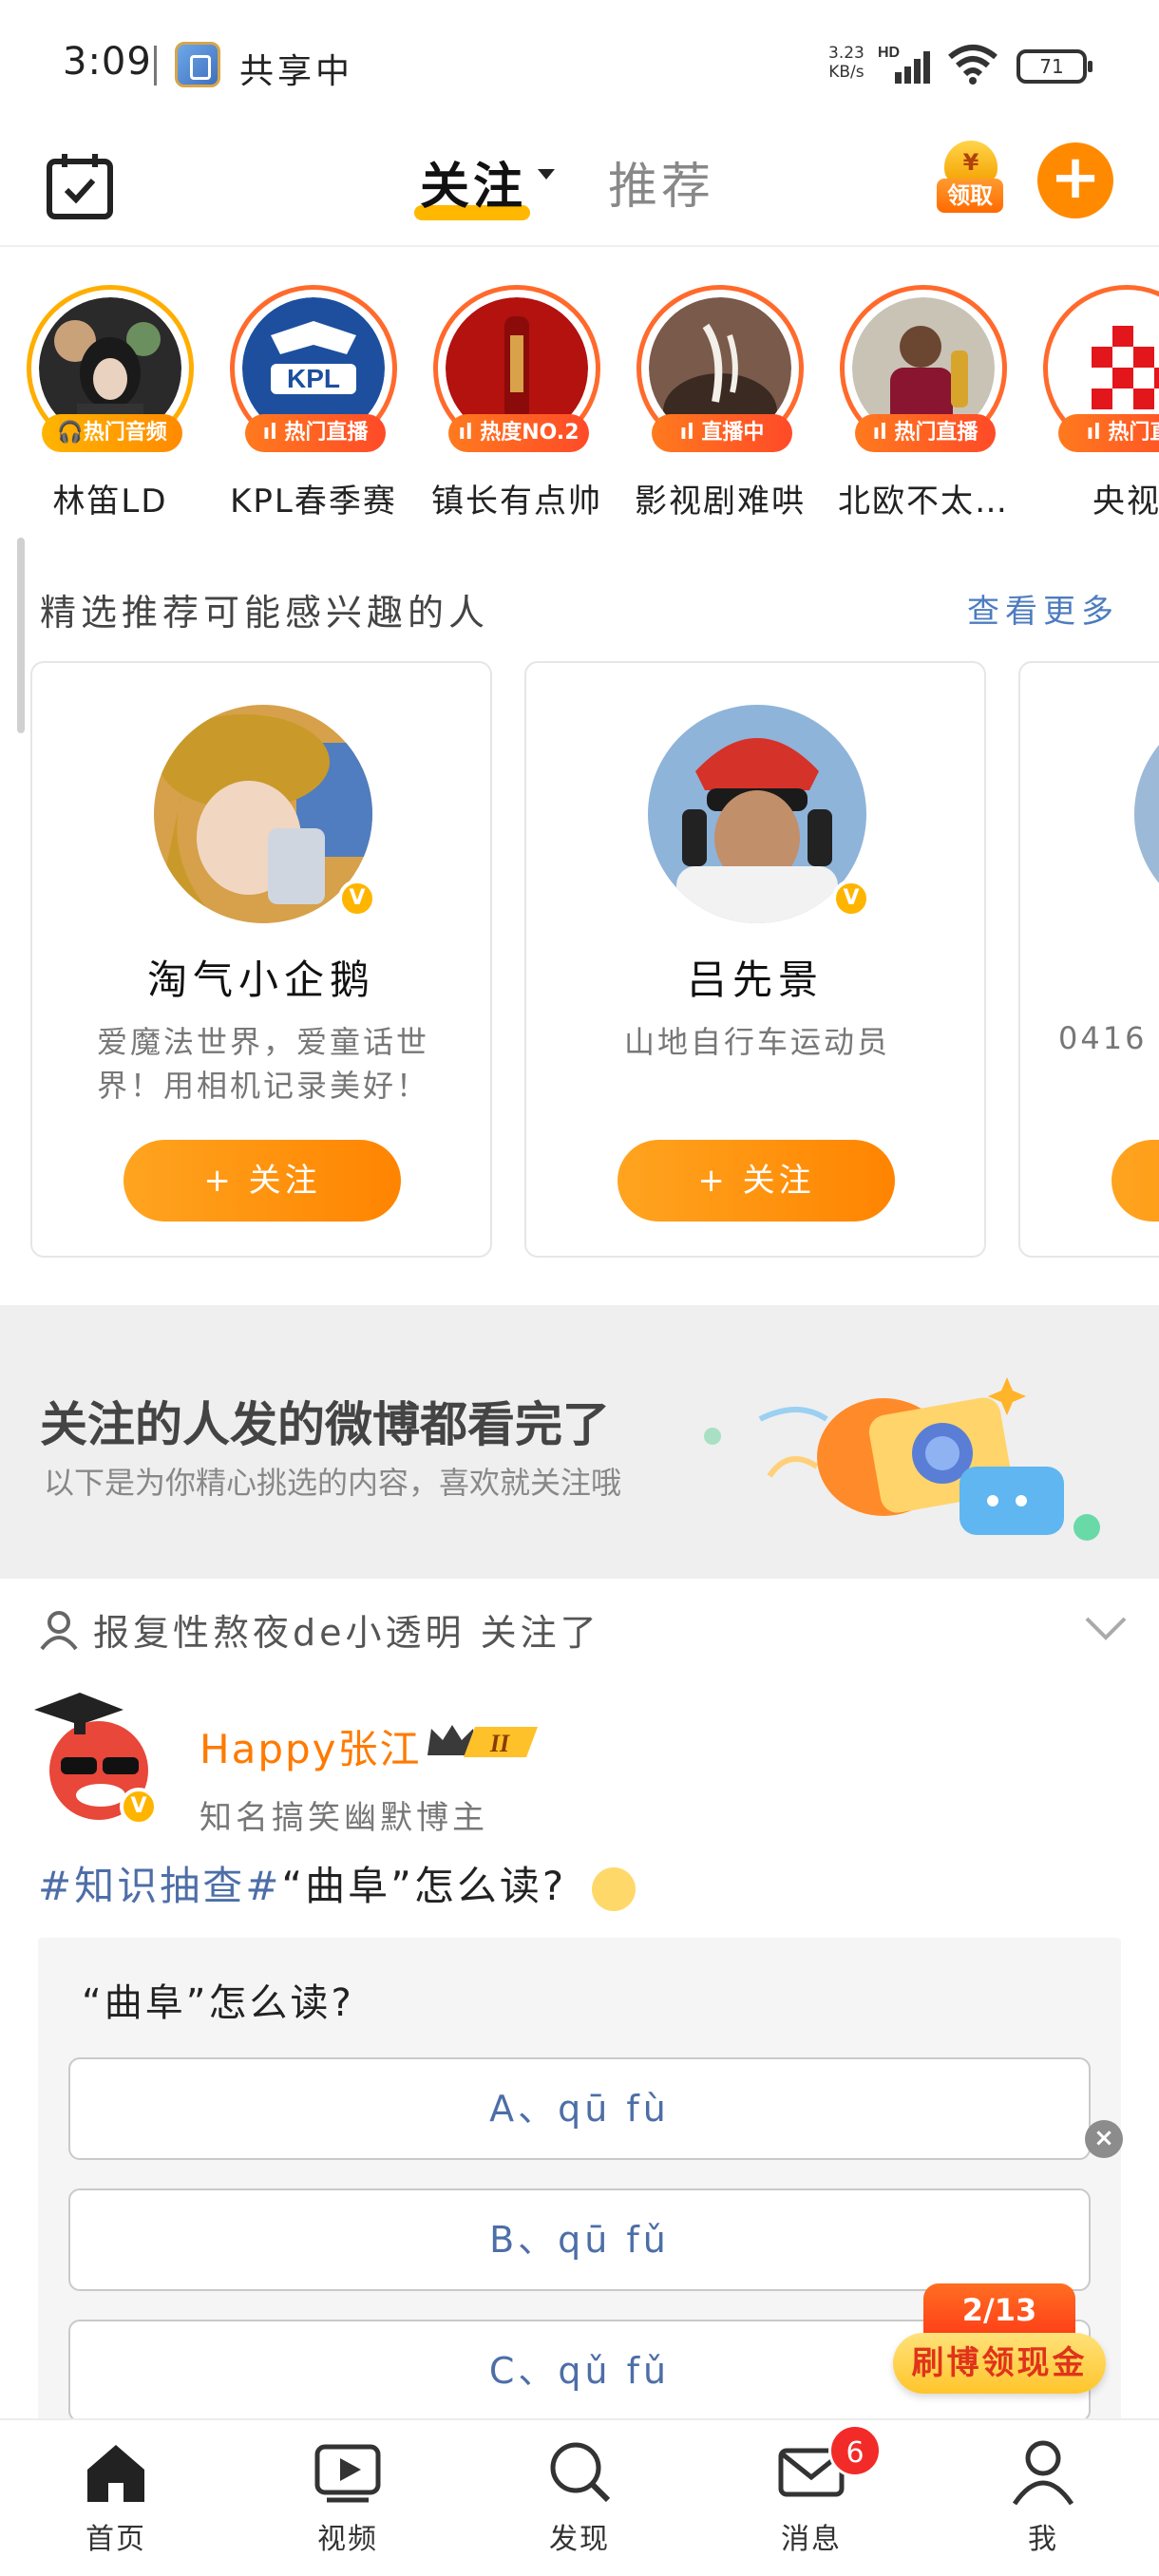  Describe the element at coordinates (999, 2310) in the screenshot. I see `cash-progress: 2/13` at that location.